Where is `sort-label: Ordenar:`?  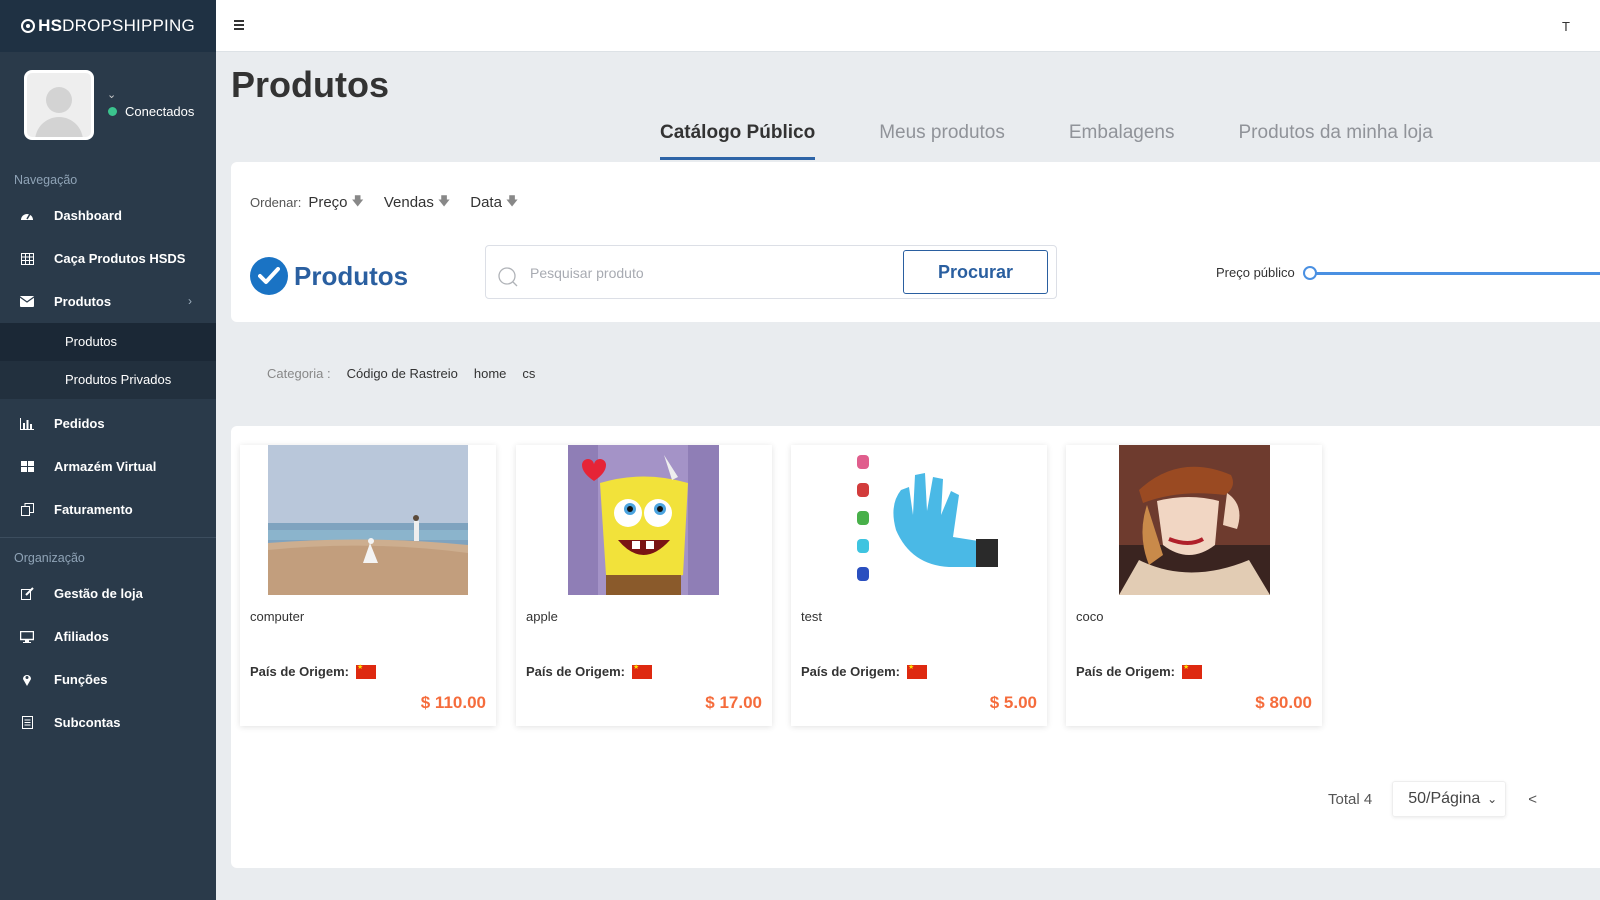 sort-label: Ordenar: is located at coordinates (276, 202).